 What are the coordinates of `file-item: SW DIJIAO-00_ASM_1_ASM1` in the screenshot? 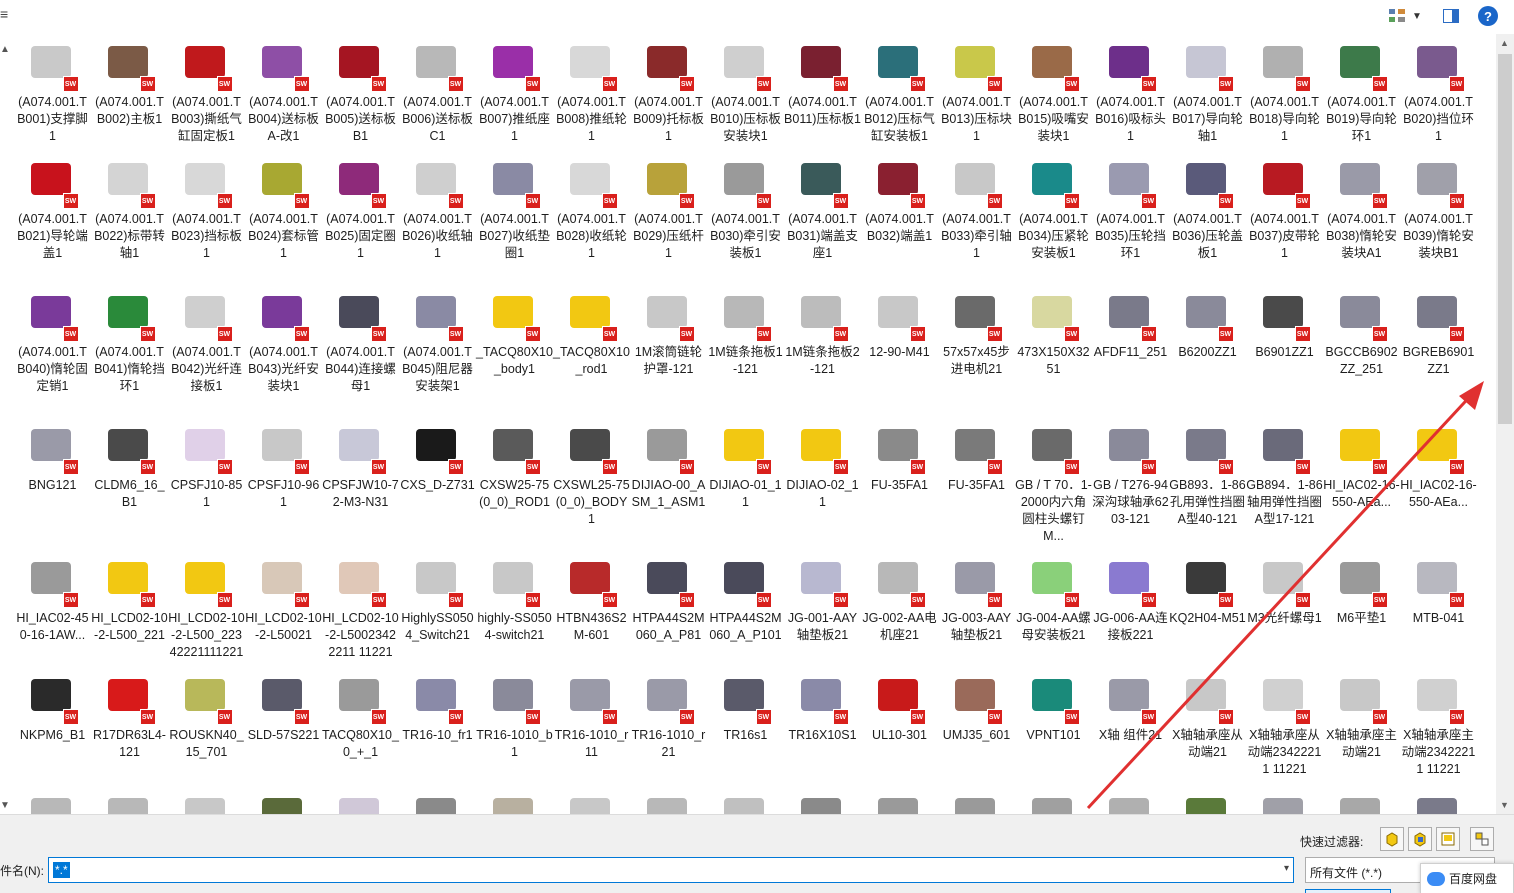 It's located at (668, 482).